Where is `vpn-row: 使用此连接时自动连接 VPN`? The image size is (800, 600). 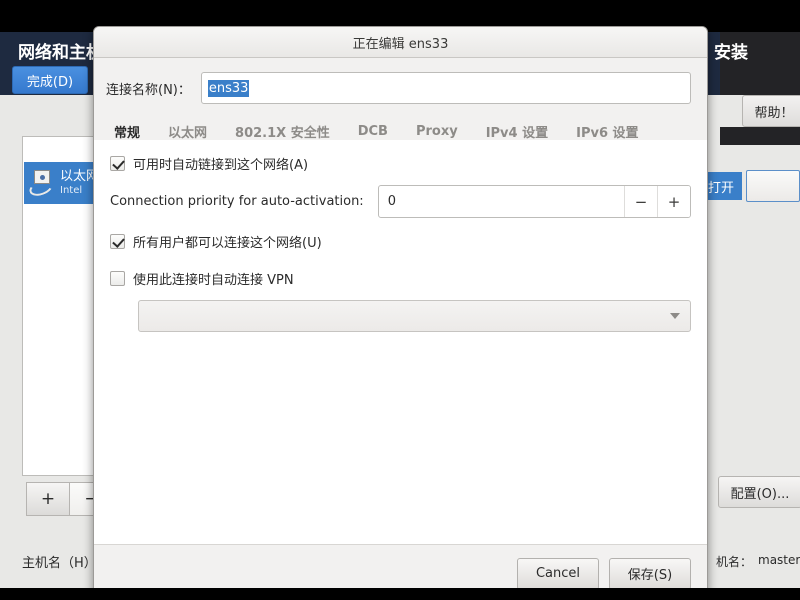 vpn-row: 使用此连接时自动连接 VPN is located at coordinates (400, 278).